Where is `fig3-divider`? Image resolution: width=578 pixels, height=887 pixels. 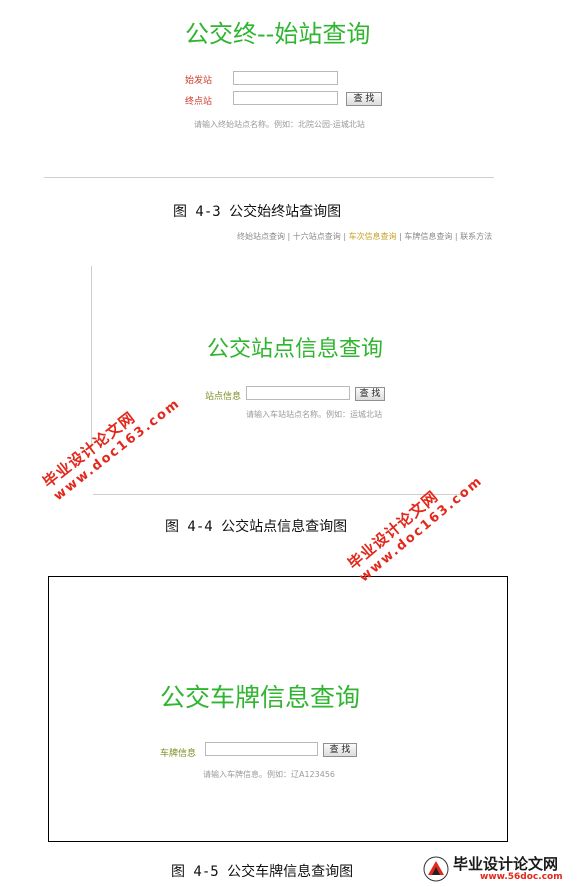
fig3-divider is located at coordinates (269, 177).